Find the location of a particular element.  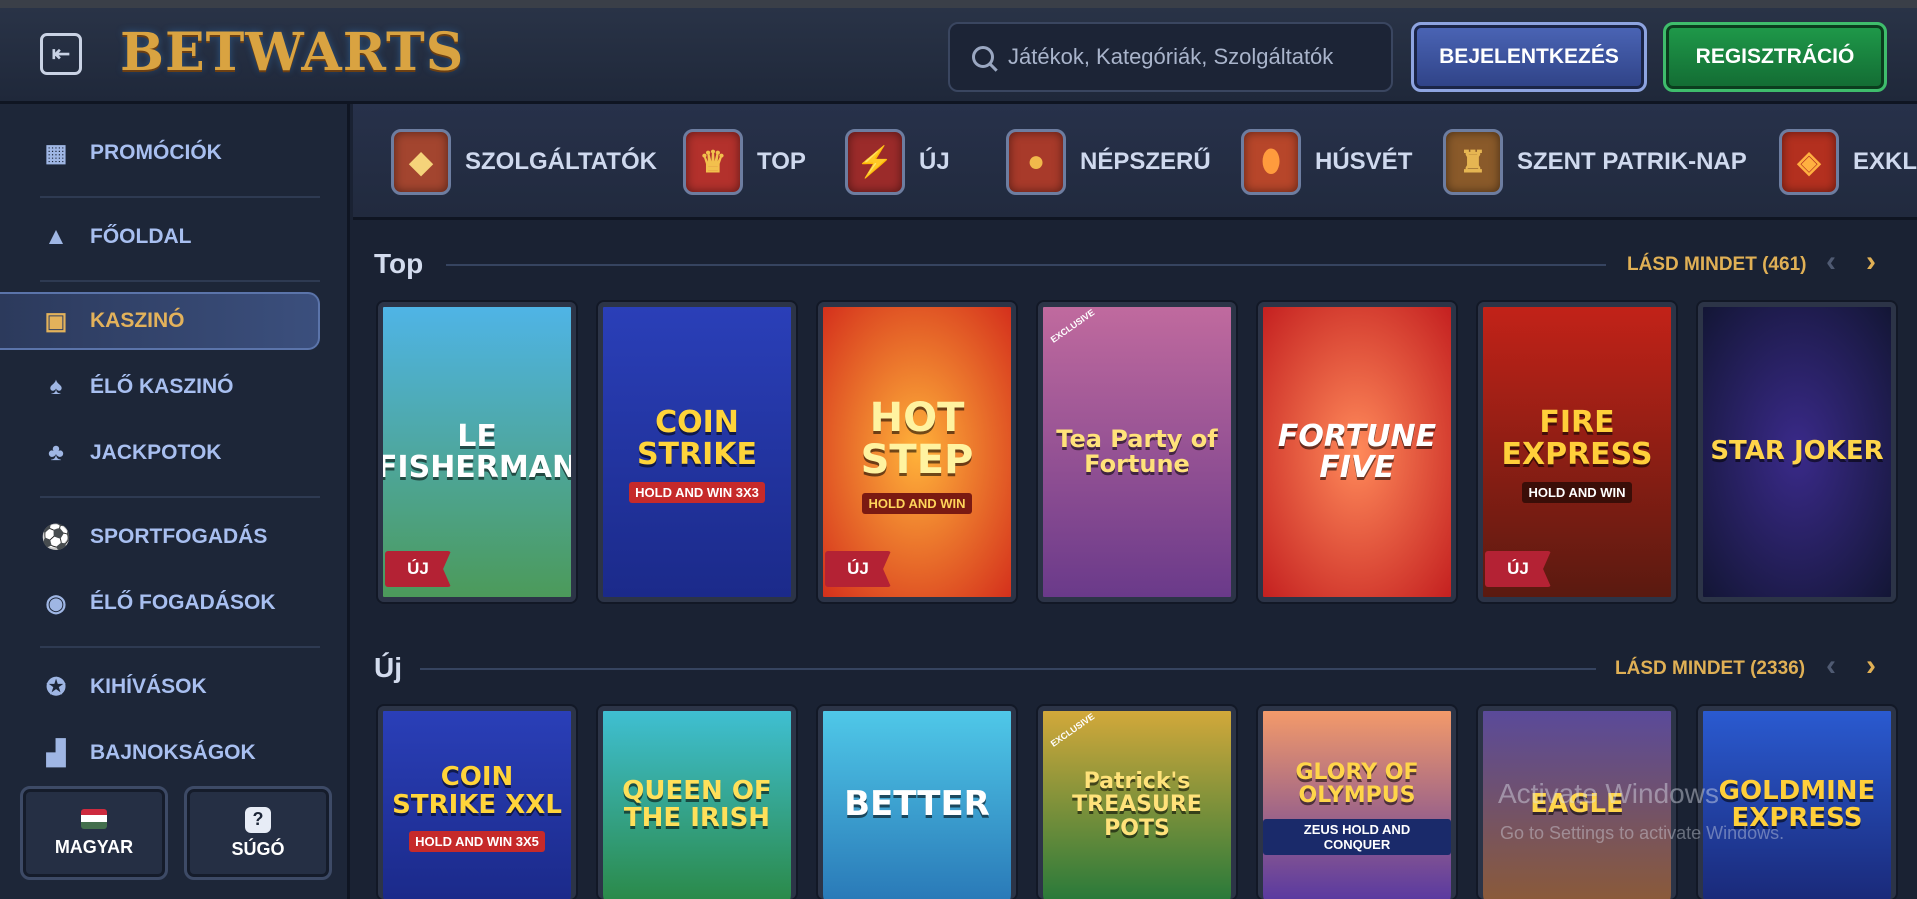

category-top: ♛ TOP is located at coordinates (744, 162).